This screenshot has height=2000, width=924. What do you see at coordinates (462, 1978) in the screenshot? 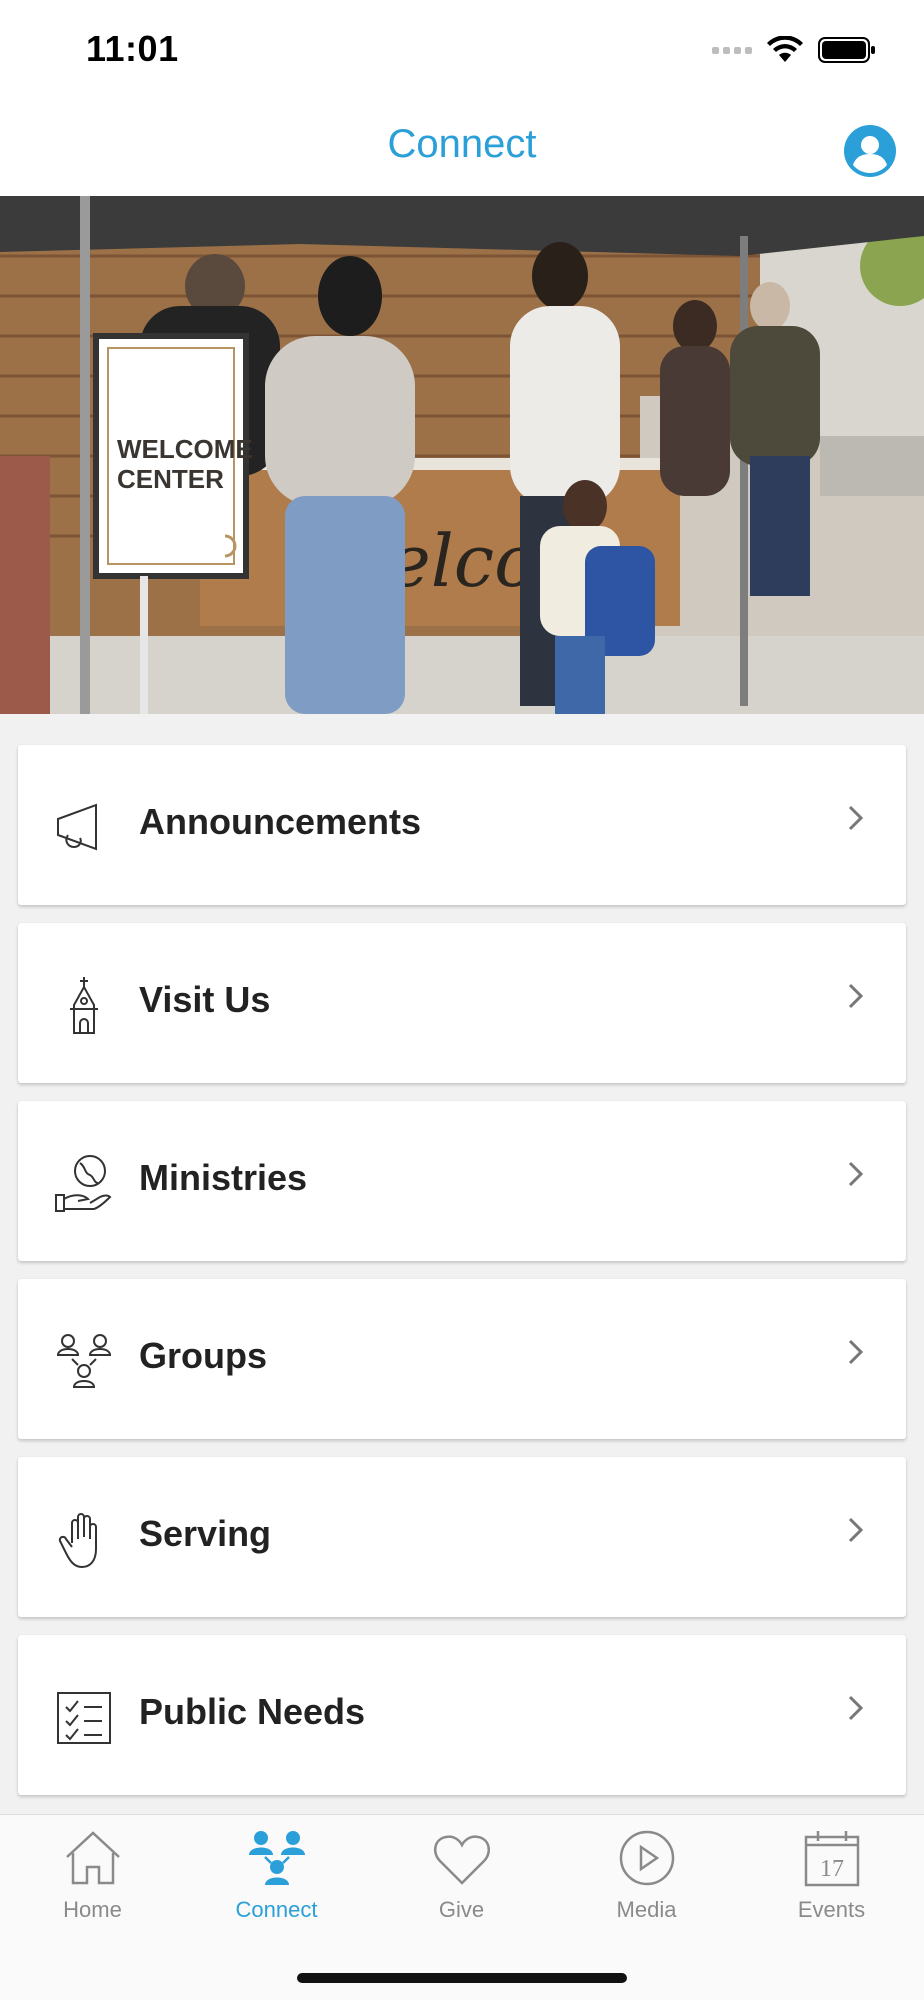
I see `home-indicator` at bounding box center [462, 1978].